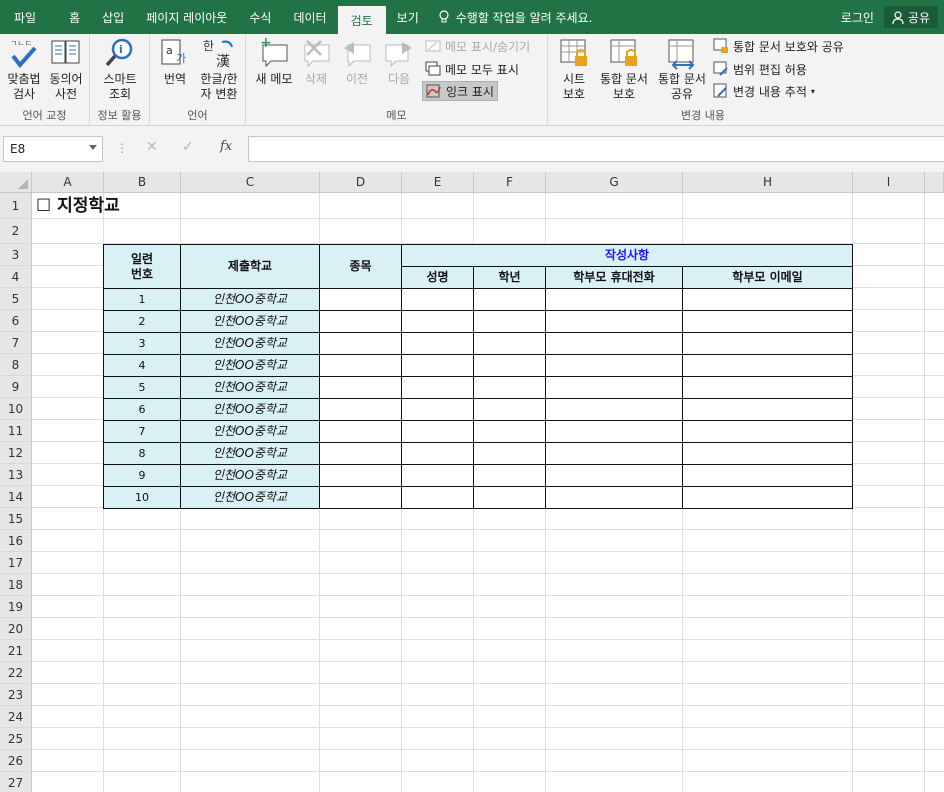 The width and height of the screenshot is (944, 792). Describe the element at coordinates (219, 69) in the screenshot. I see `hangul-hanja-button: 한 漢 한글/한 자 변환` at that location.